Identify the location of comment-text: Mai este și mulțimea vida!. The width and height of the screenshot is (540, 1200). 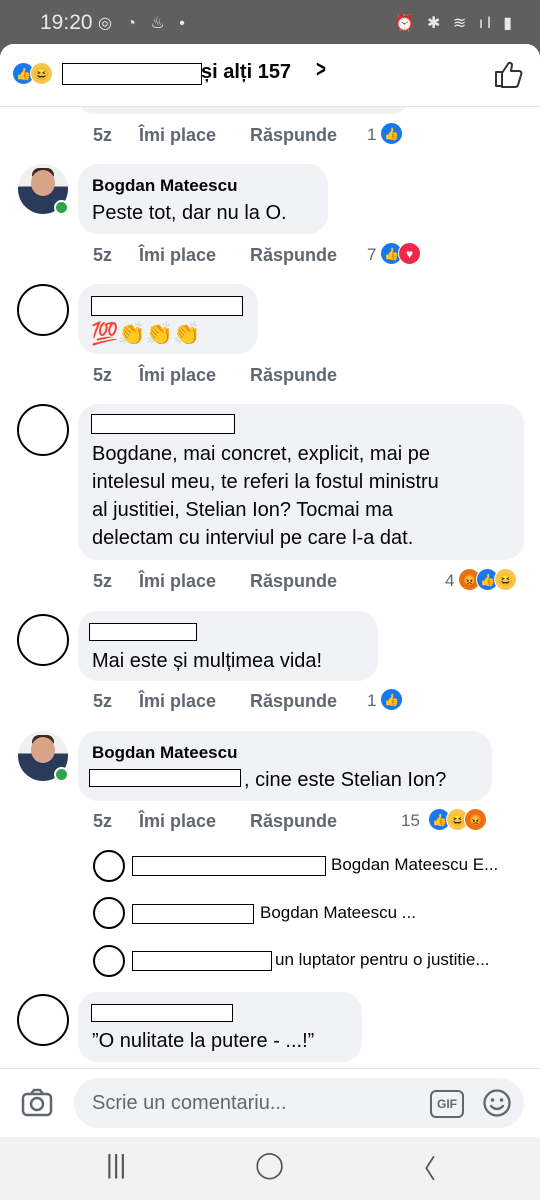
(207, 661).